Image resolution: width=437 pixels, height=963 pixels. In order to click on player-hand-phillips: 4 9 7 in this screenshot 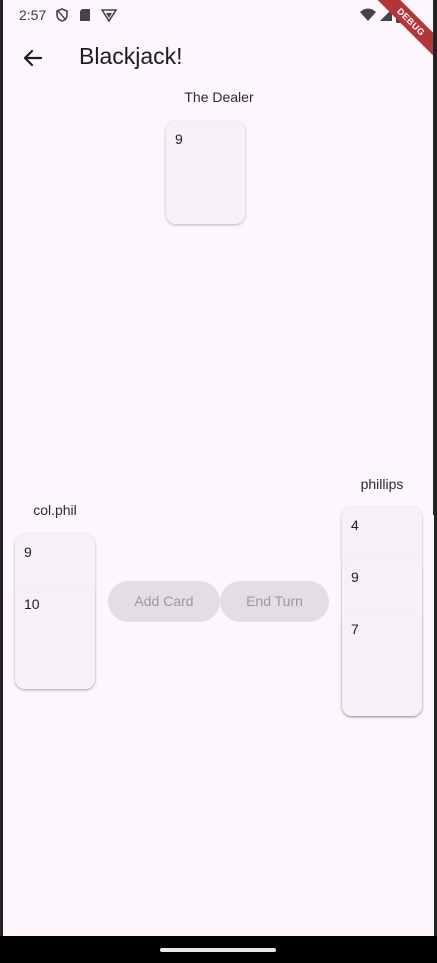, I will do `click(382, 611)`.